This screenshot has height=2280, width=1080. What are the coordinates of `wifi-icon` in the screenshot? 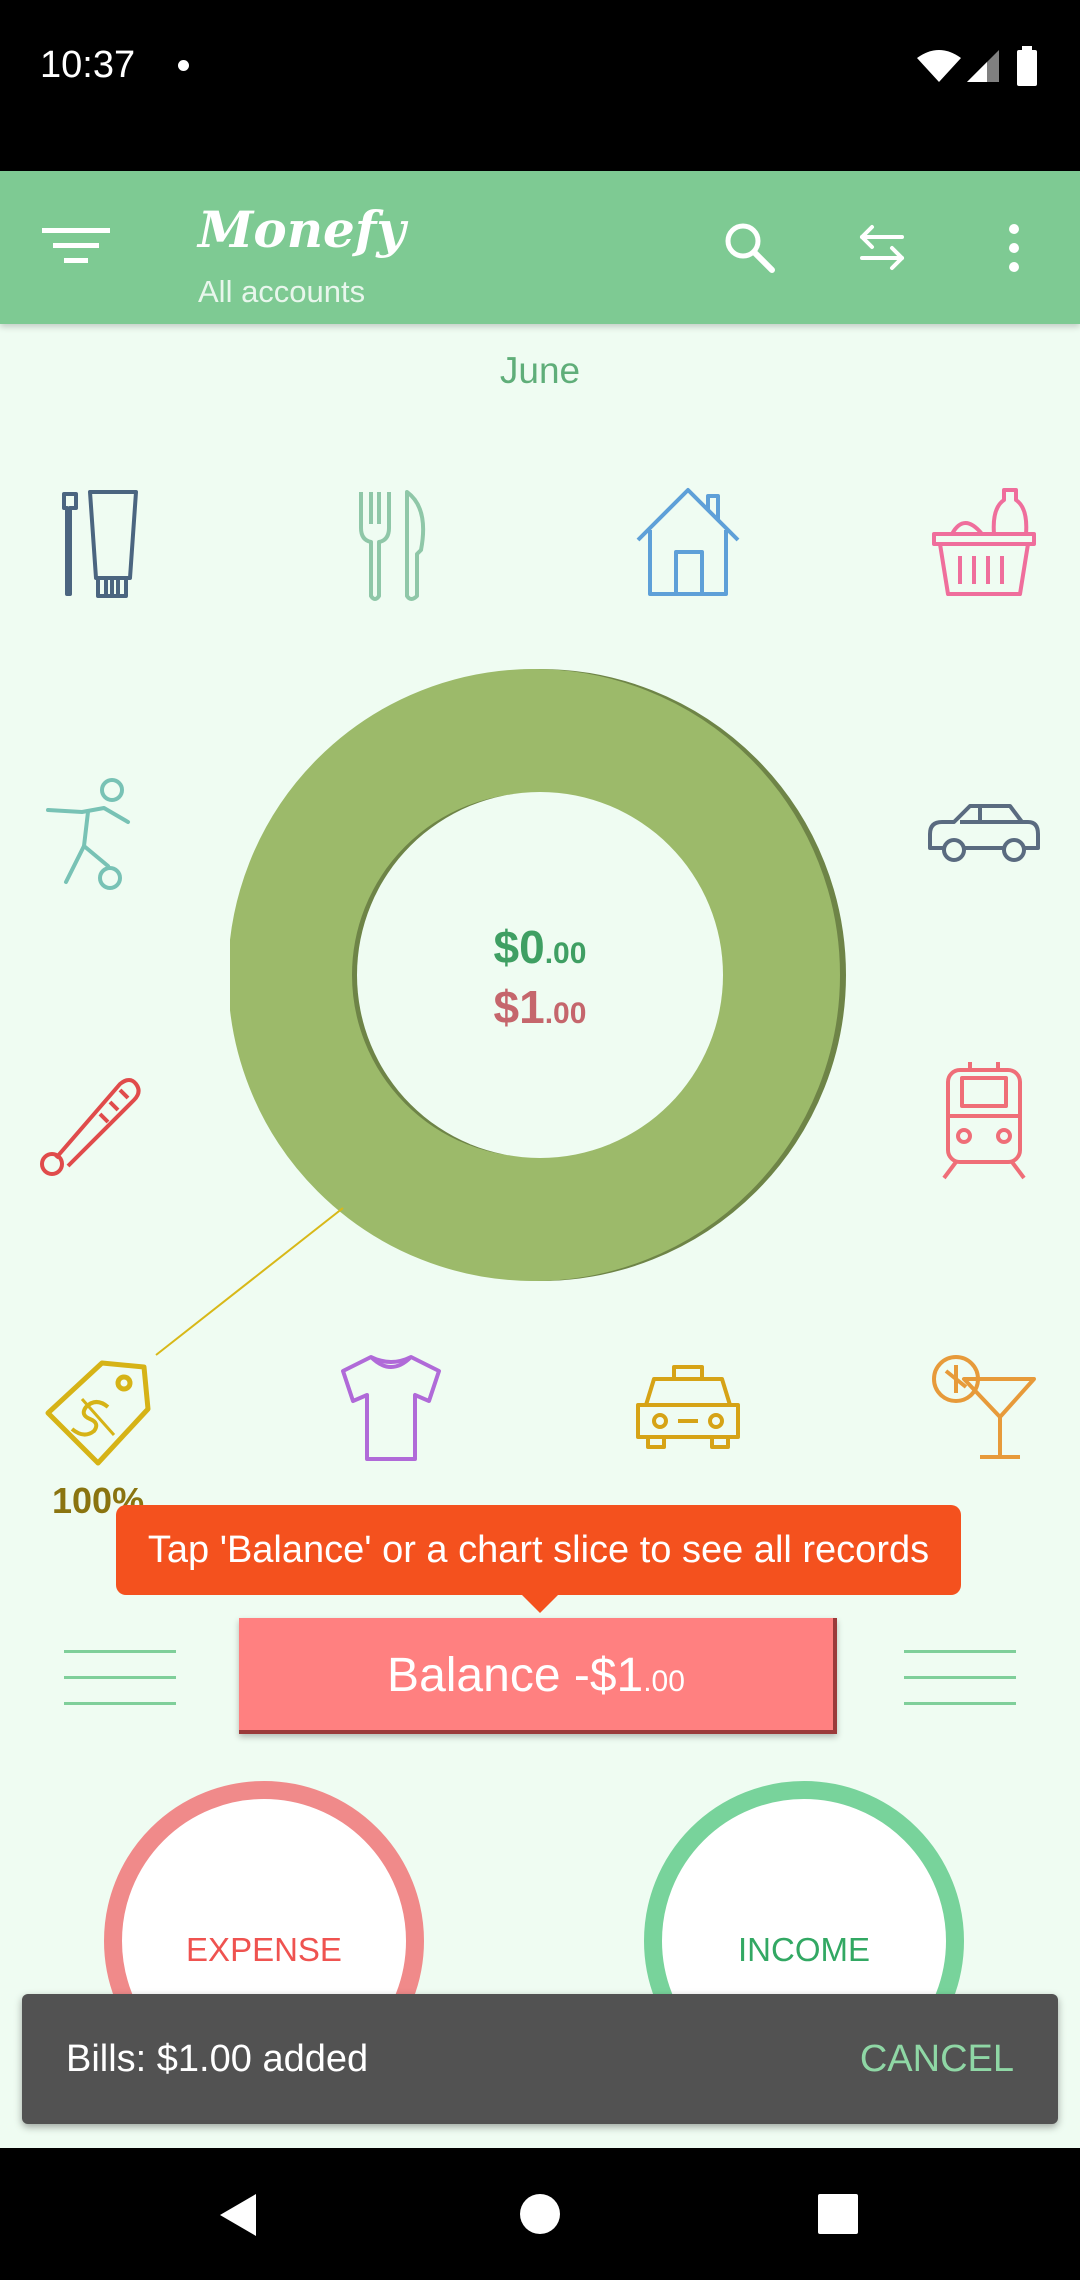 It's located at (939, 66).